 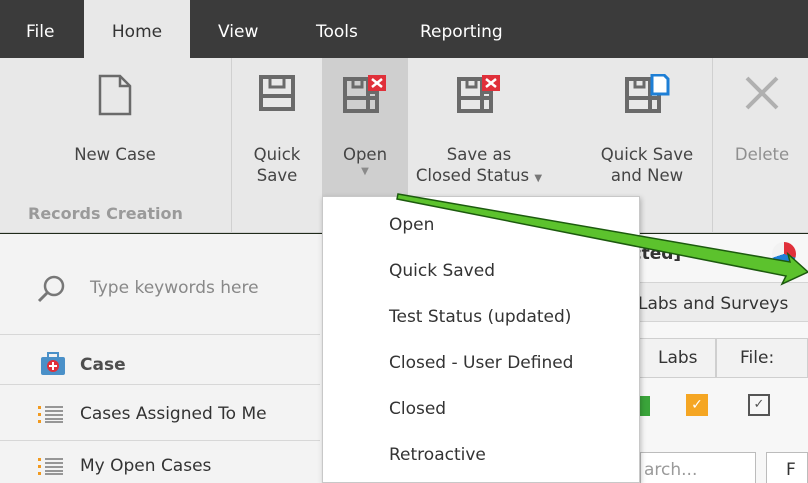 I want to click on search-icon, so click(x=51, y=289).